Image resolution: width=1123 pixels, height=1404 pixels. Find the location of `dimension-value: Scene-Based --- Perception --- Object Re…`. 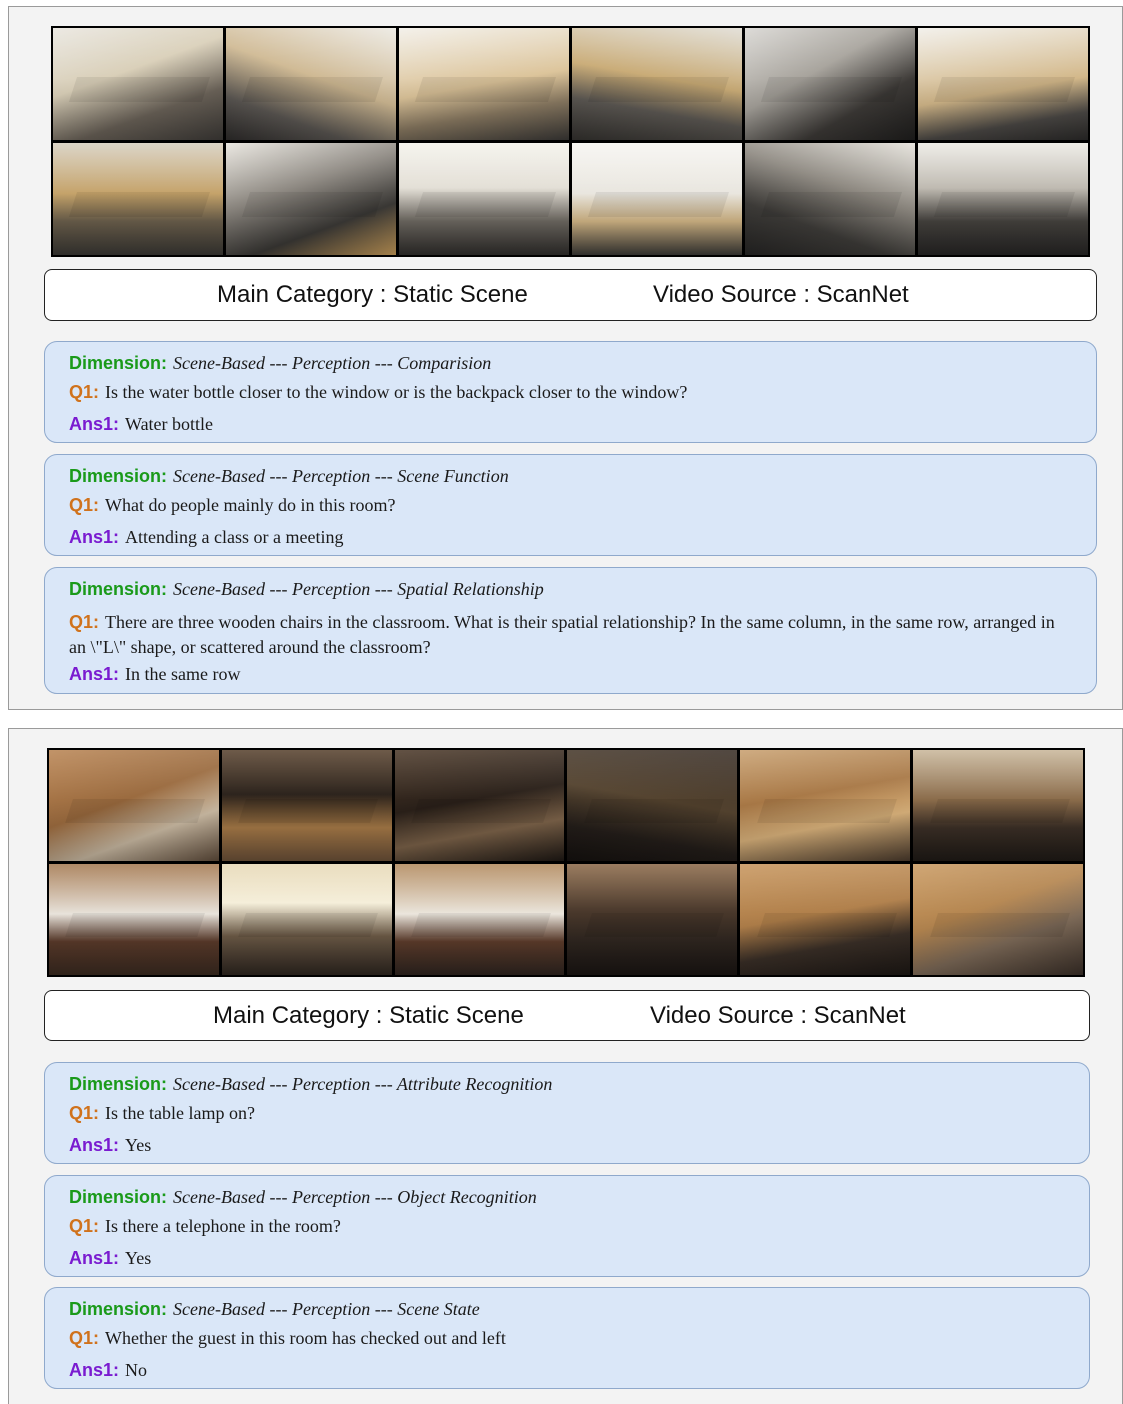

dimension-value: Scene-Based --- Perception --- Object Re… is located at coordinates (355, 1197).